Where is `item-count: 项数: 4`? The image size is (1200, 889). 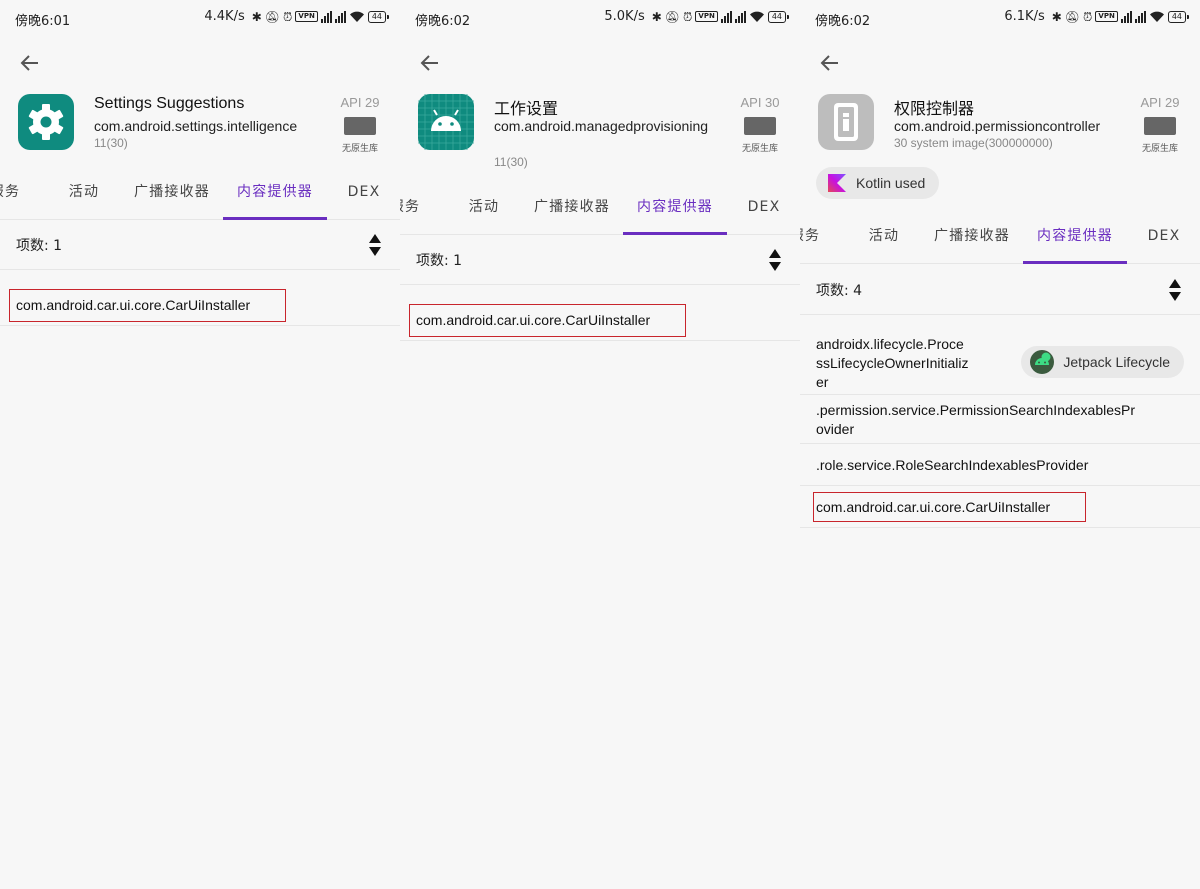 item-count: 项数: 4 is located at coordinates (839, 291).